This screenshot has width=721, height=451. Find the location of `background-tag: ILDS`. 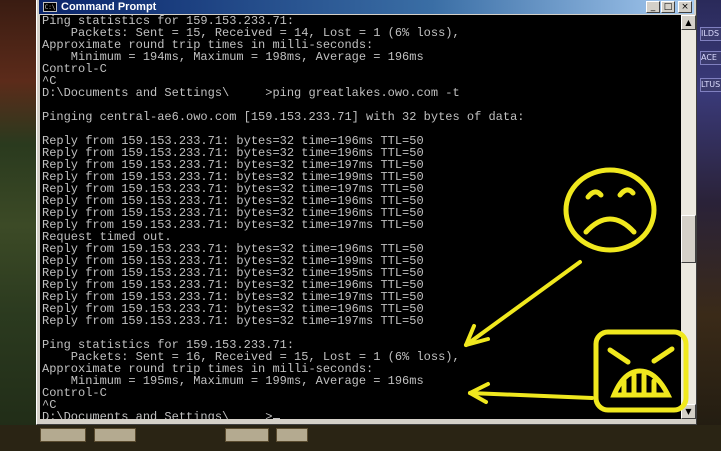

background-tag: ILDS is located at coordinates (710, 34).